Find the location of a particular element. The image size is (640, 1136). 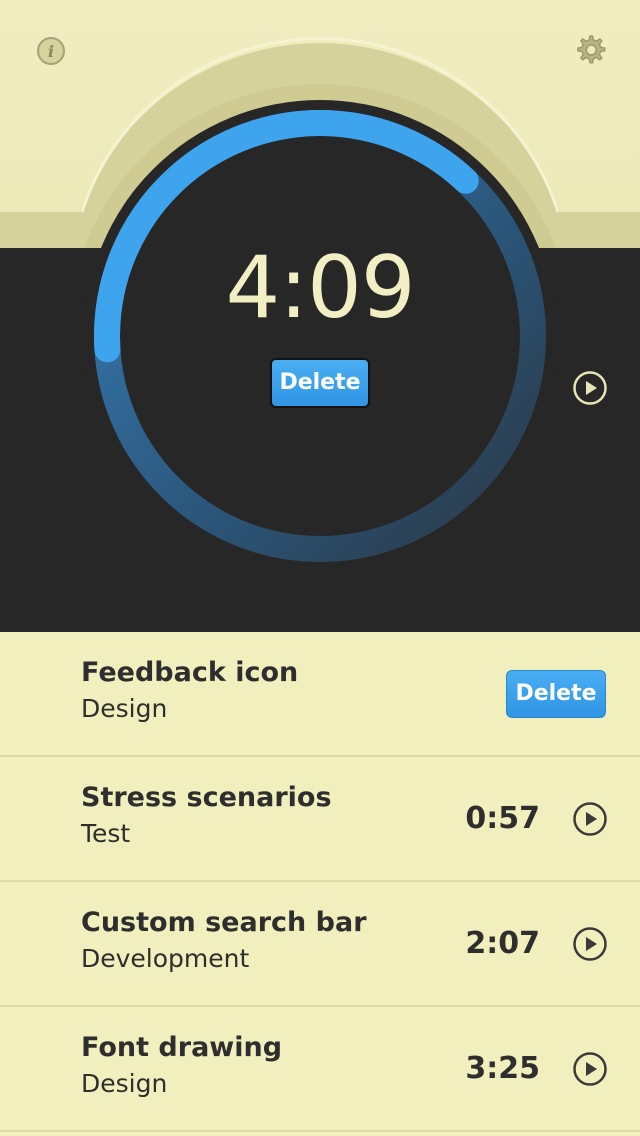

task-time: 2:07 is located at coordinates (502, 943).